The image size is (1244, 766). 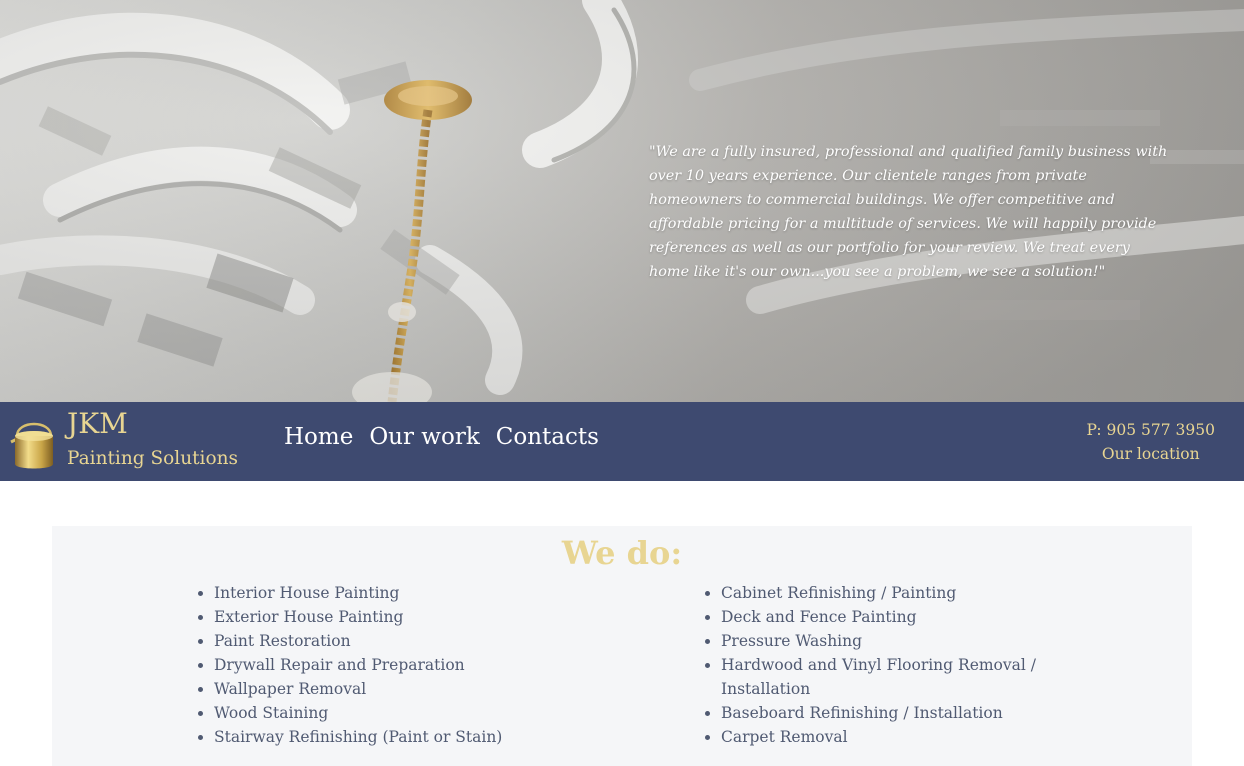 I want to click on main-nav: Home Our work Contacts, so click(x=441, y=437).